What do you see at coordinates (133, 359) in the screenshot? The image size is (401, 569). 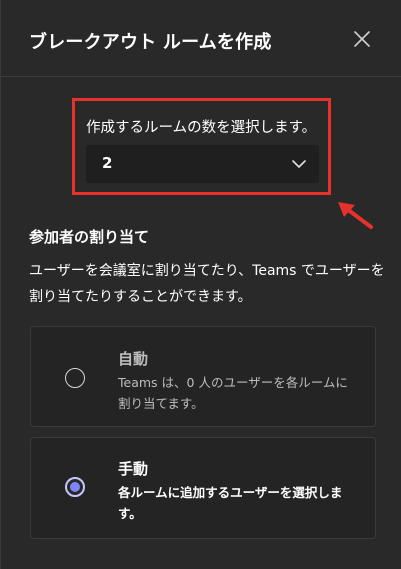 I see `option-automatic-title: 自動` at bounding box center [133, 359].